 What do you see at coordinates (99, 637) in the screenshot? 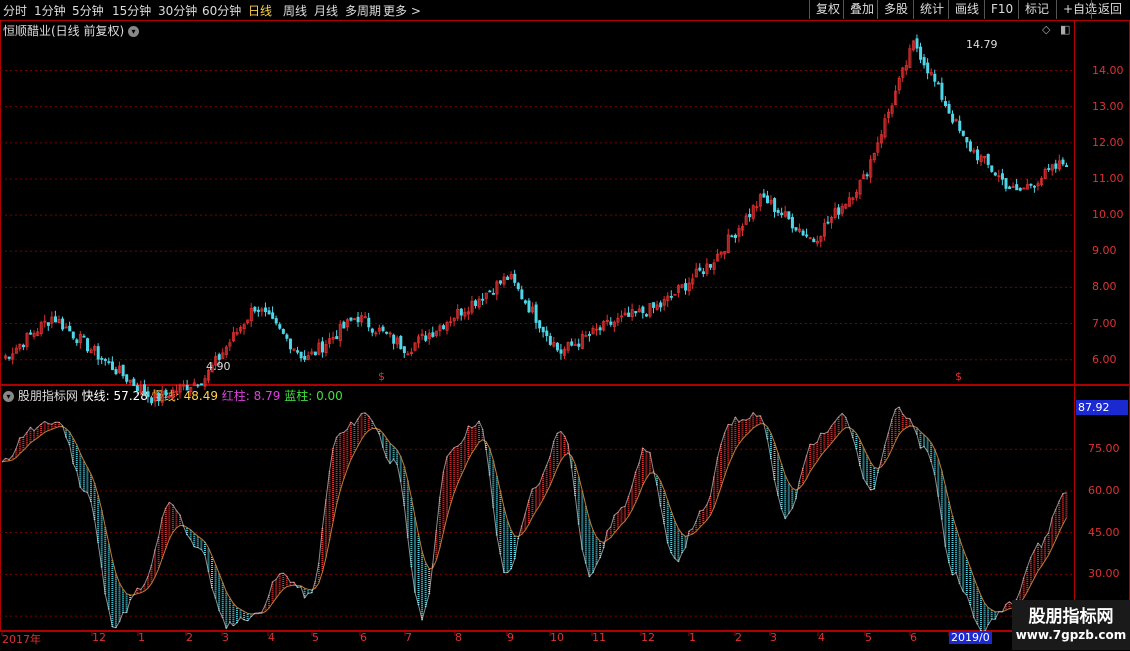
I see `time-tick-label: 12` at bounding box center [99, 637].